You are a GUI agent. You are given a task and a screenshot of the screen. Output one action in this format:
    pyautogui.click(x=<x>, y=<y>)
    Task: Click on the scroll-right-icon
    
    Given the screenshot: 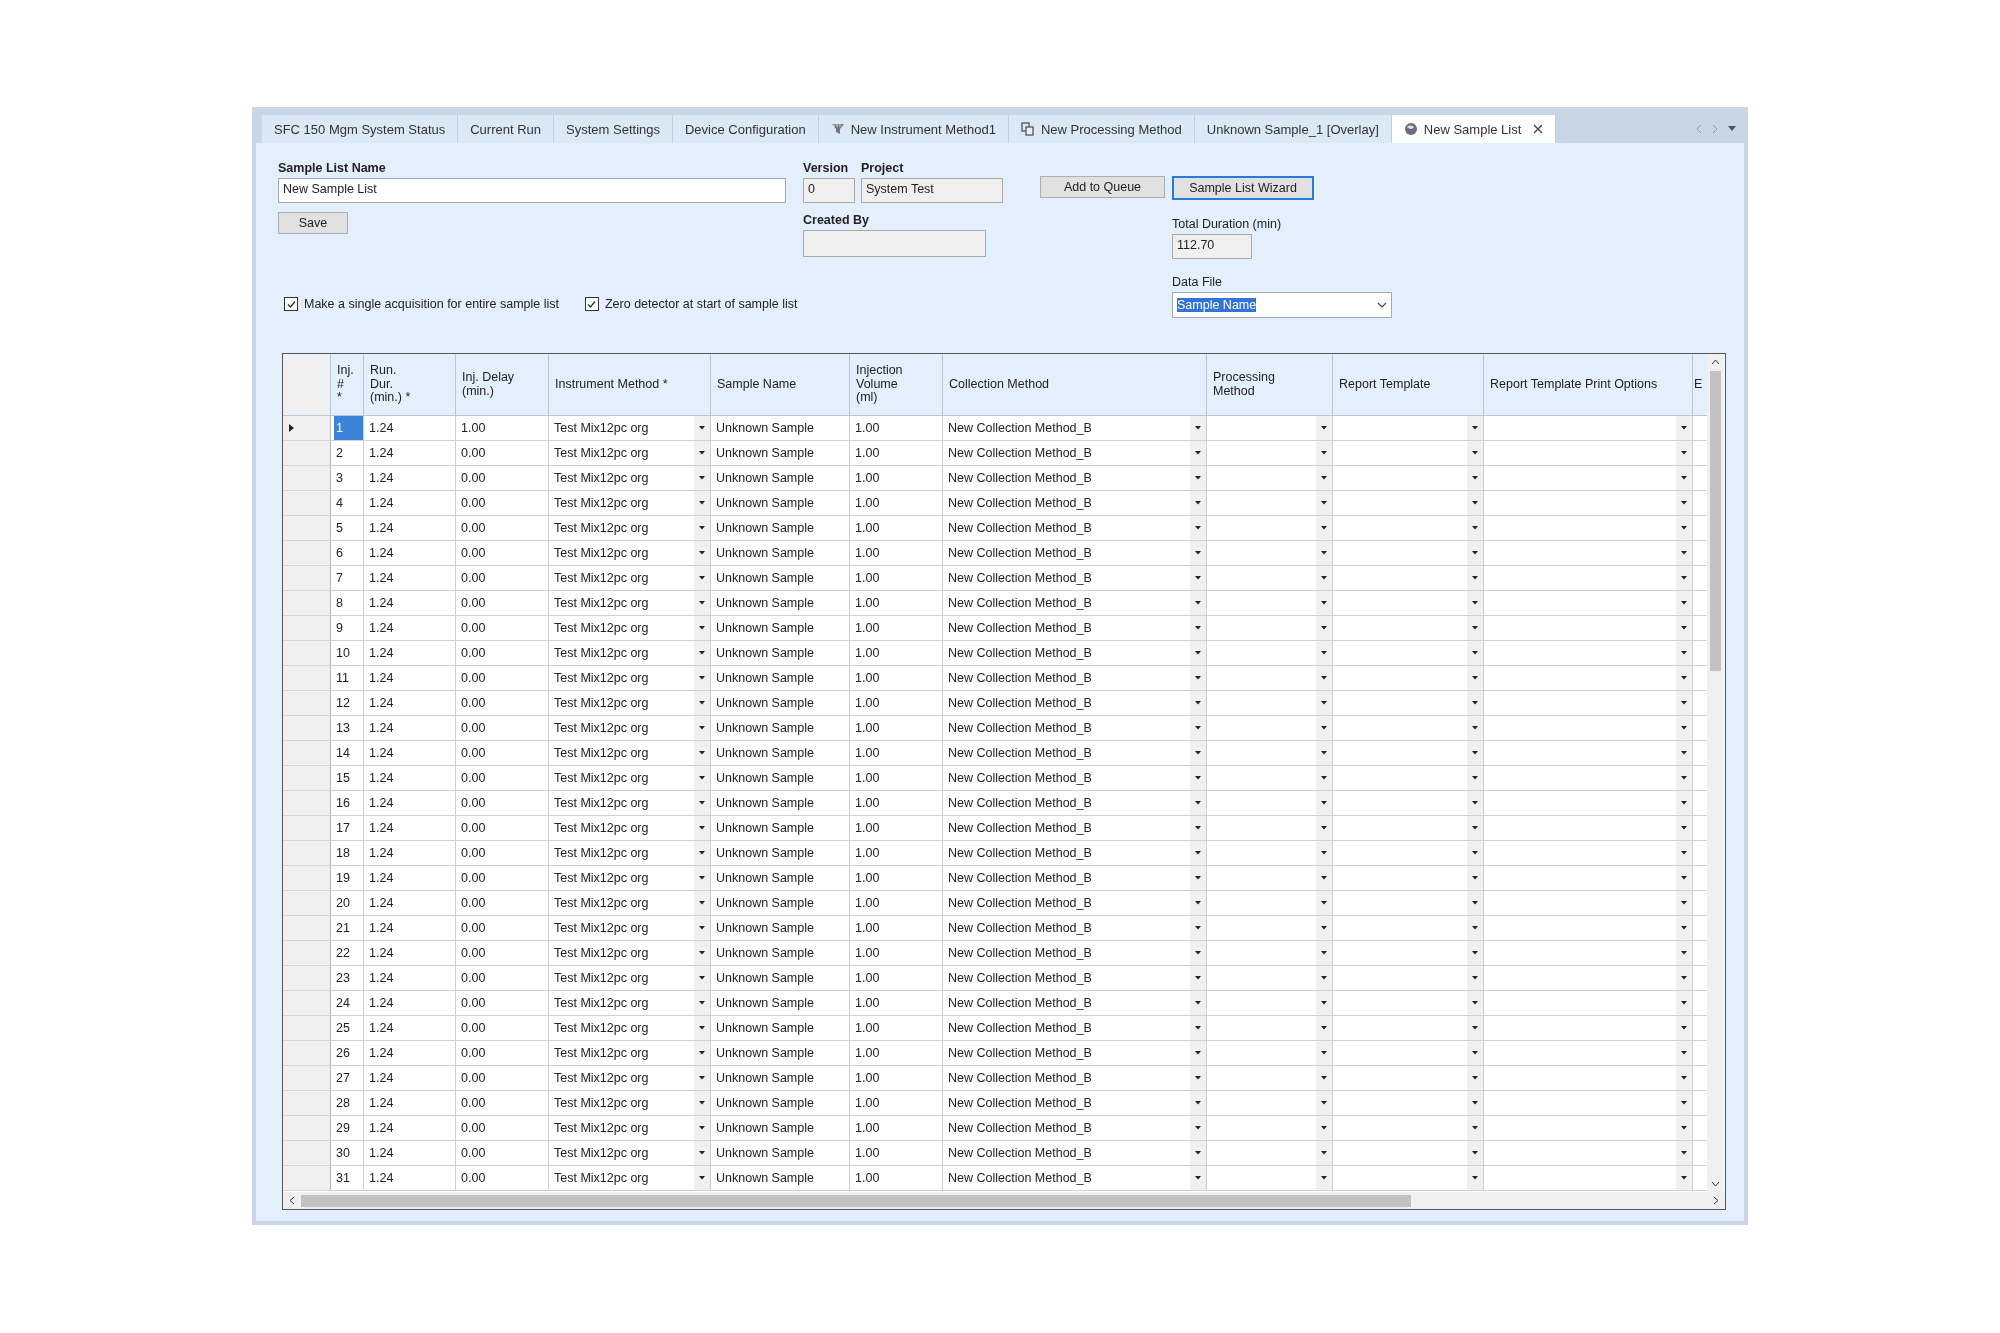 What is the action you would take?
    pyautogui.click(x=1716, y=1200)
    